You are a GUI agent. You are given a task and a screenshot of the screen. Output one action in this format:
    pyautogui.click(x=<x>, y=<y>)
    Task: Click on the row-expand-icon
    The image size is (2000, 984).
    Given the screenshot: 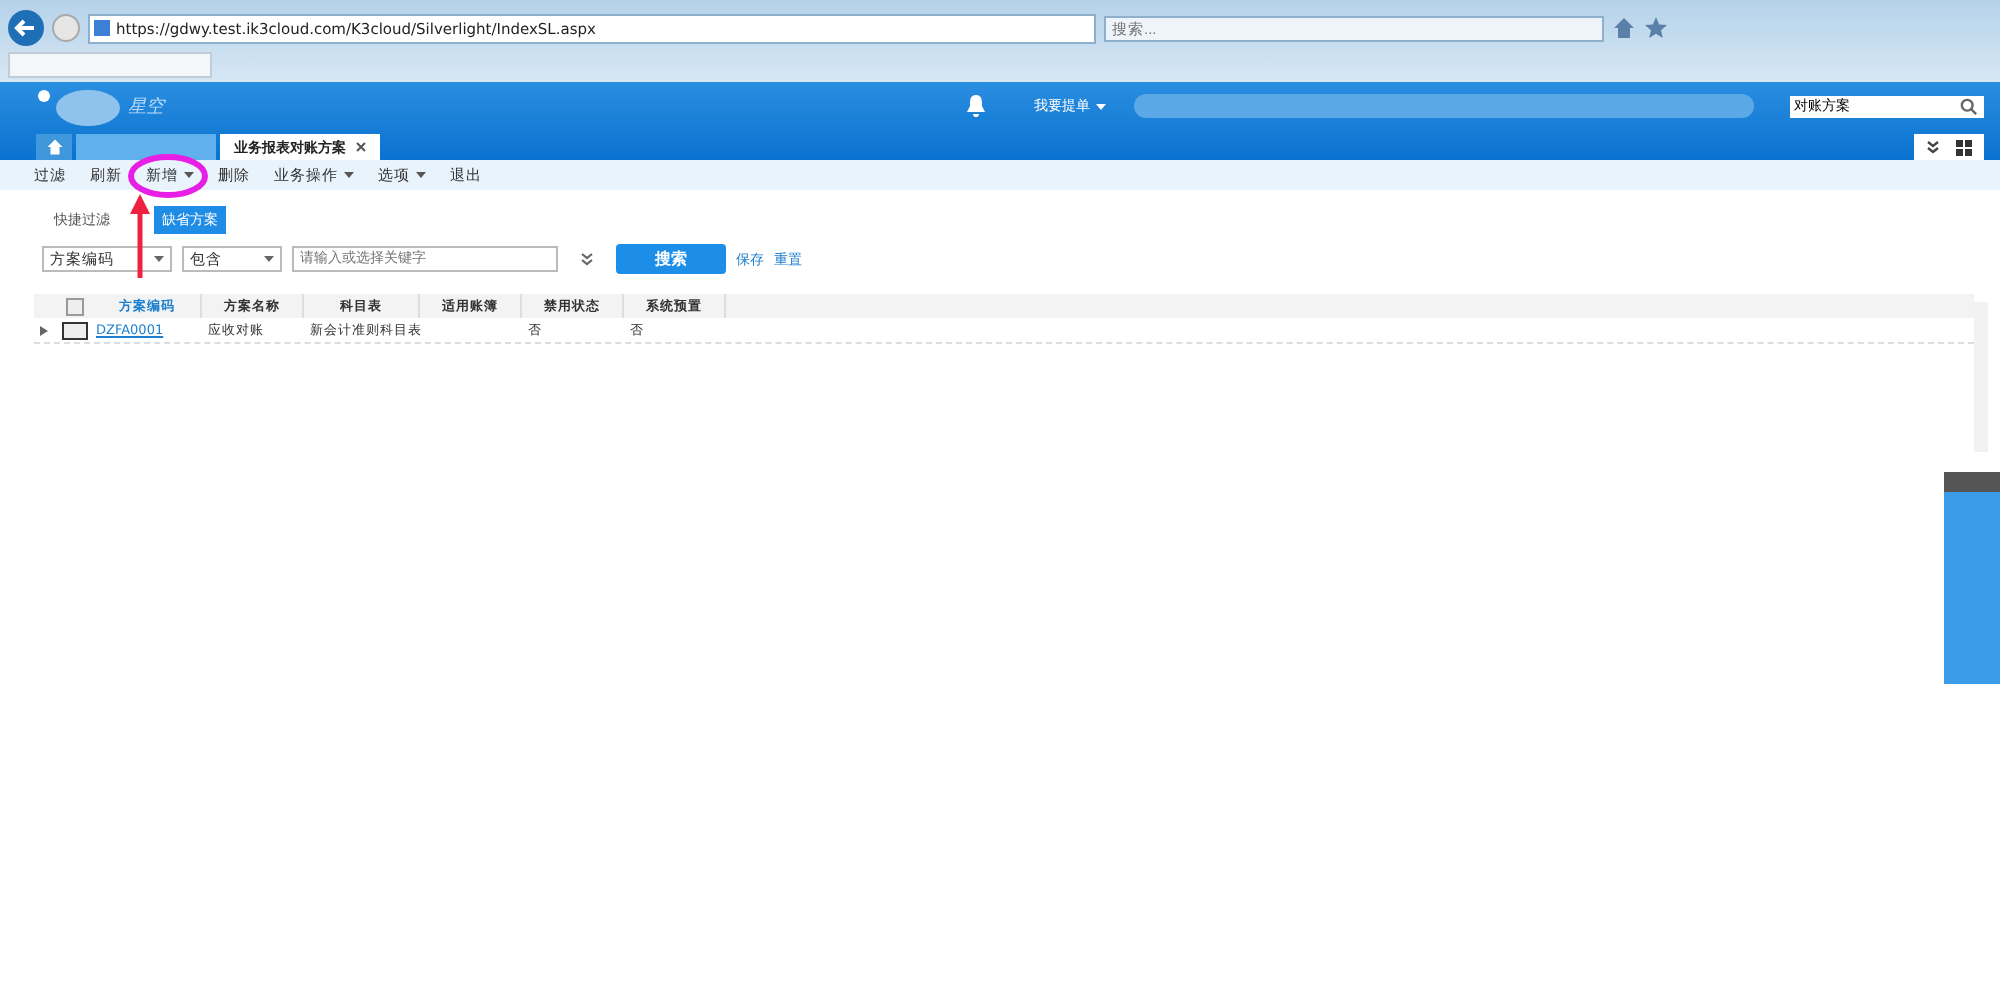 What is the action you would take?
    pyautogui.click(x=44, y=330)
    